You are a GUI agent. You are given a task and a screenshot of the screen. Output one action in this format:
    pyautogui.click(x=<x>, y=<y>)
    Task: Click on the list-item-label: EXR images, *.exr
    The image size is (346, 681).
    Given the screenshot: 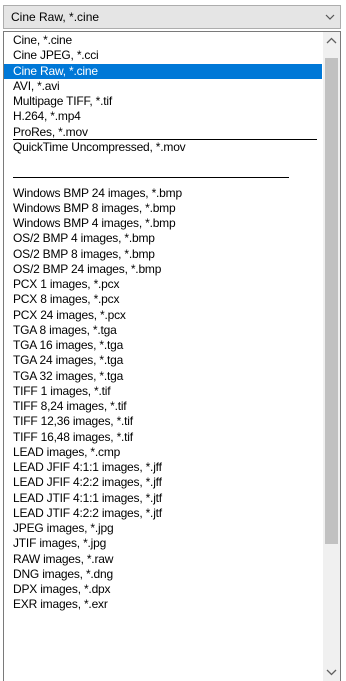 What is the action you would take?
    pyautogui.click(x=60, y=604)
    